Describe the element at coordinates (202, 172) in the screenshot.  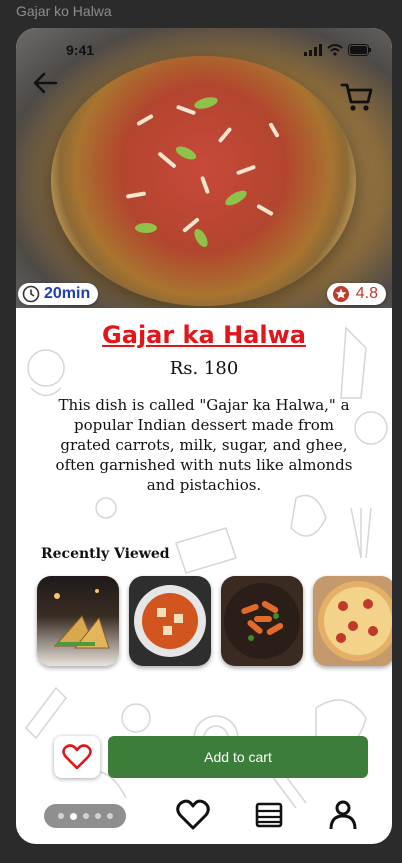
I see `nut-garnish` at that location.